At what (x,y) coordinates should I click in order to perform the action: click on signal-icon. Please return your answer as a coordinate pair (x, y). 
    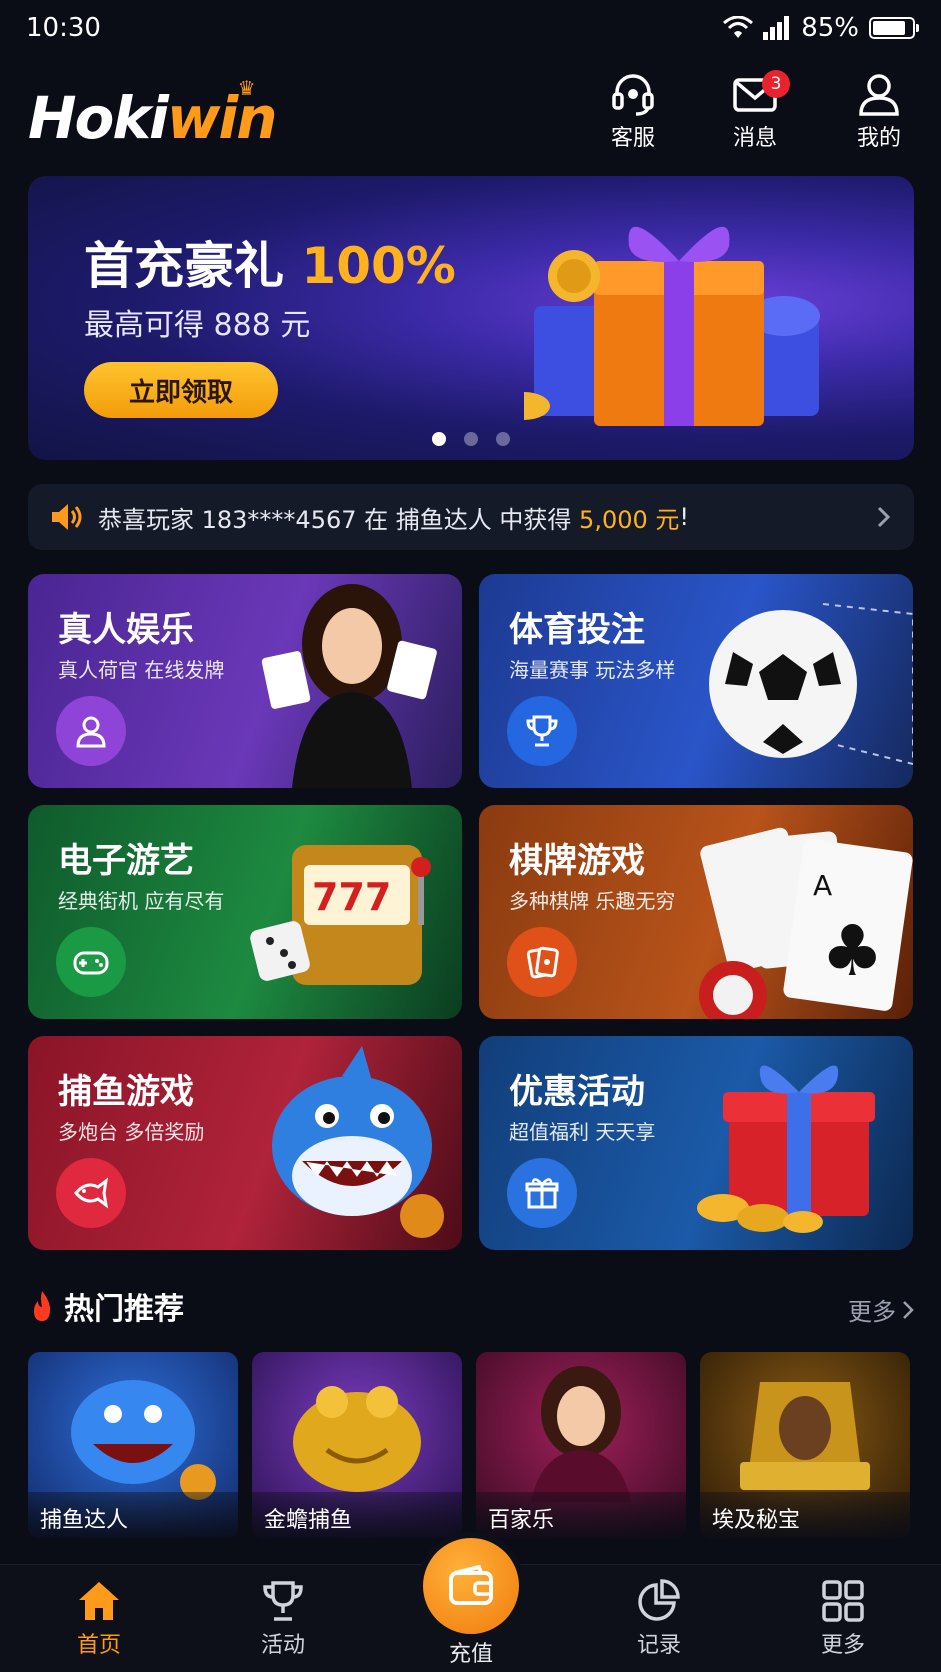
    Looking at the image, I should click on (776, 28).